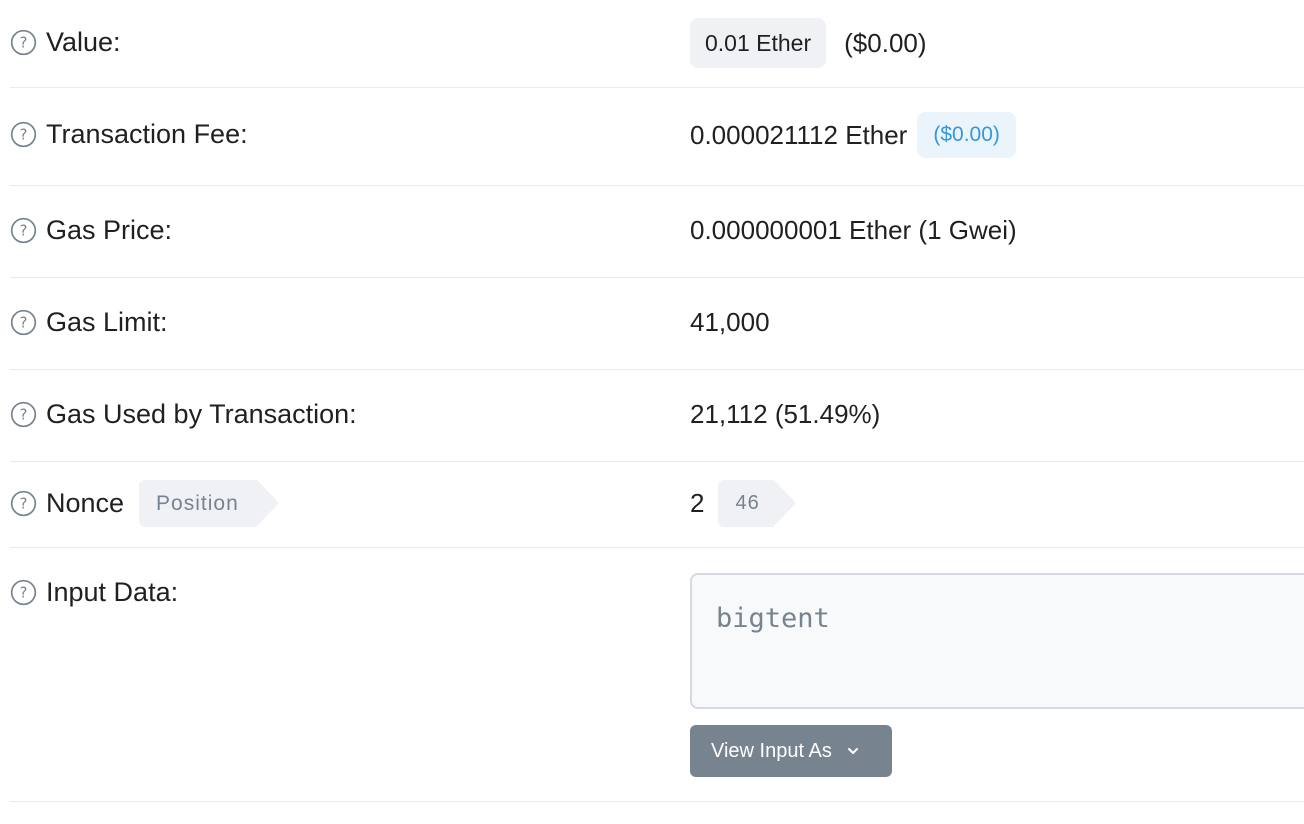 This screenshot has width=1304, height=824. I want to click on label-text: Nonce, so click(85, 503).